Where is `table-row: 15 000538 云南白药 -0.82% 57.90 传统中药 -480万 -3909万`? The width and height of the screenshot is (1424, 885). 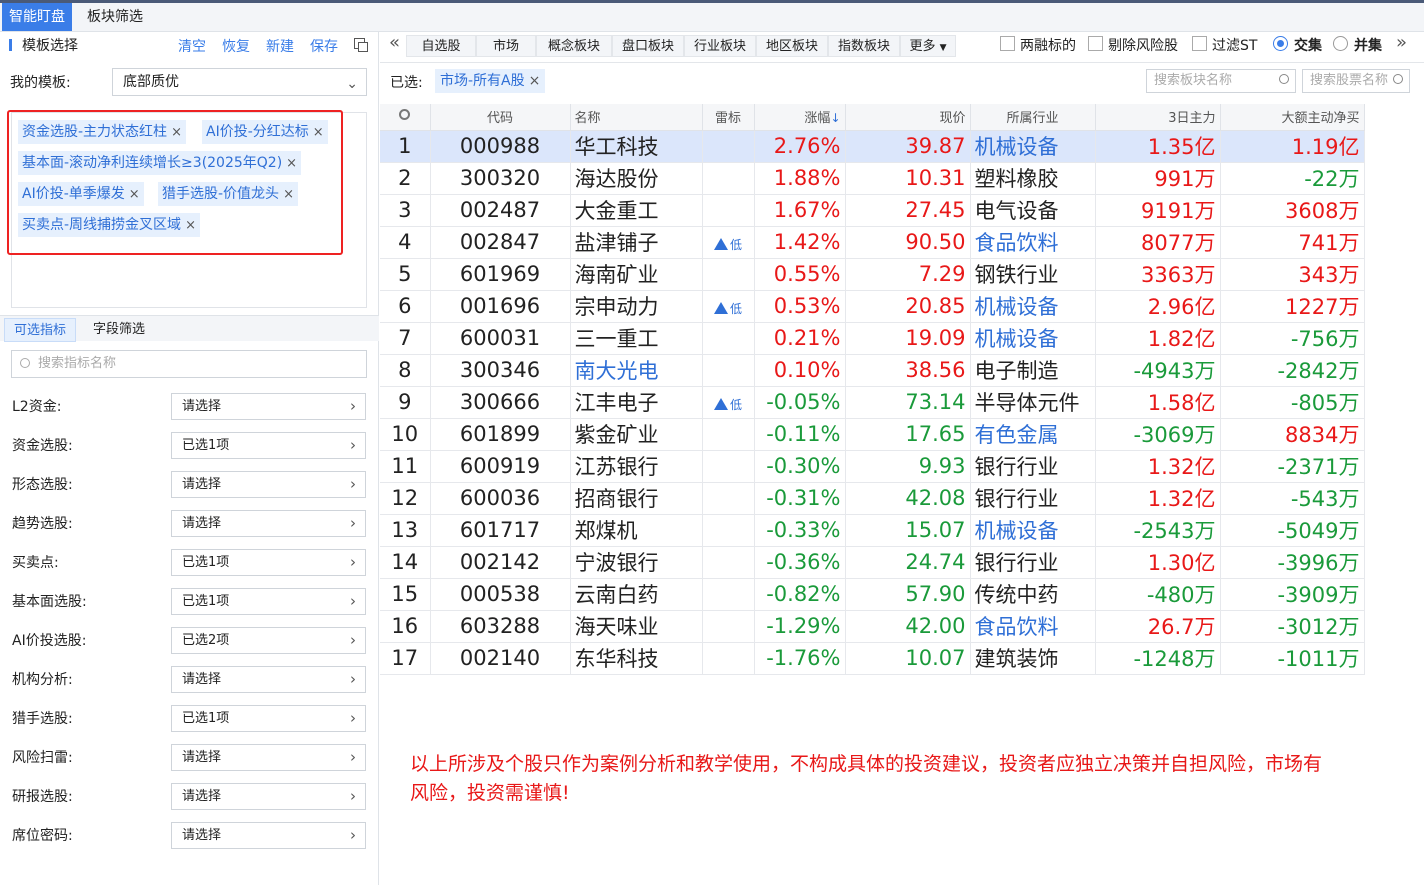 table-row: 15 000538 云南白药 -0.82% 57.90 传统中药 -480万 -3909万 is located at coordinates (872, 594).